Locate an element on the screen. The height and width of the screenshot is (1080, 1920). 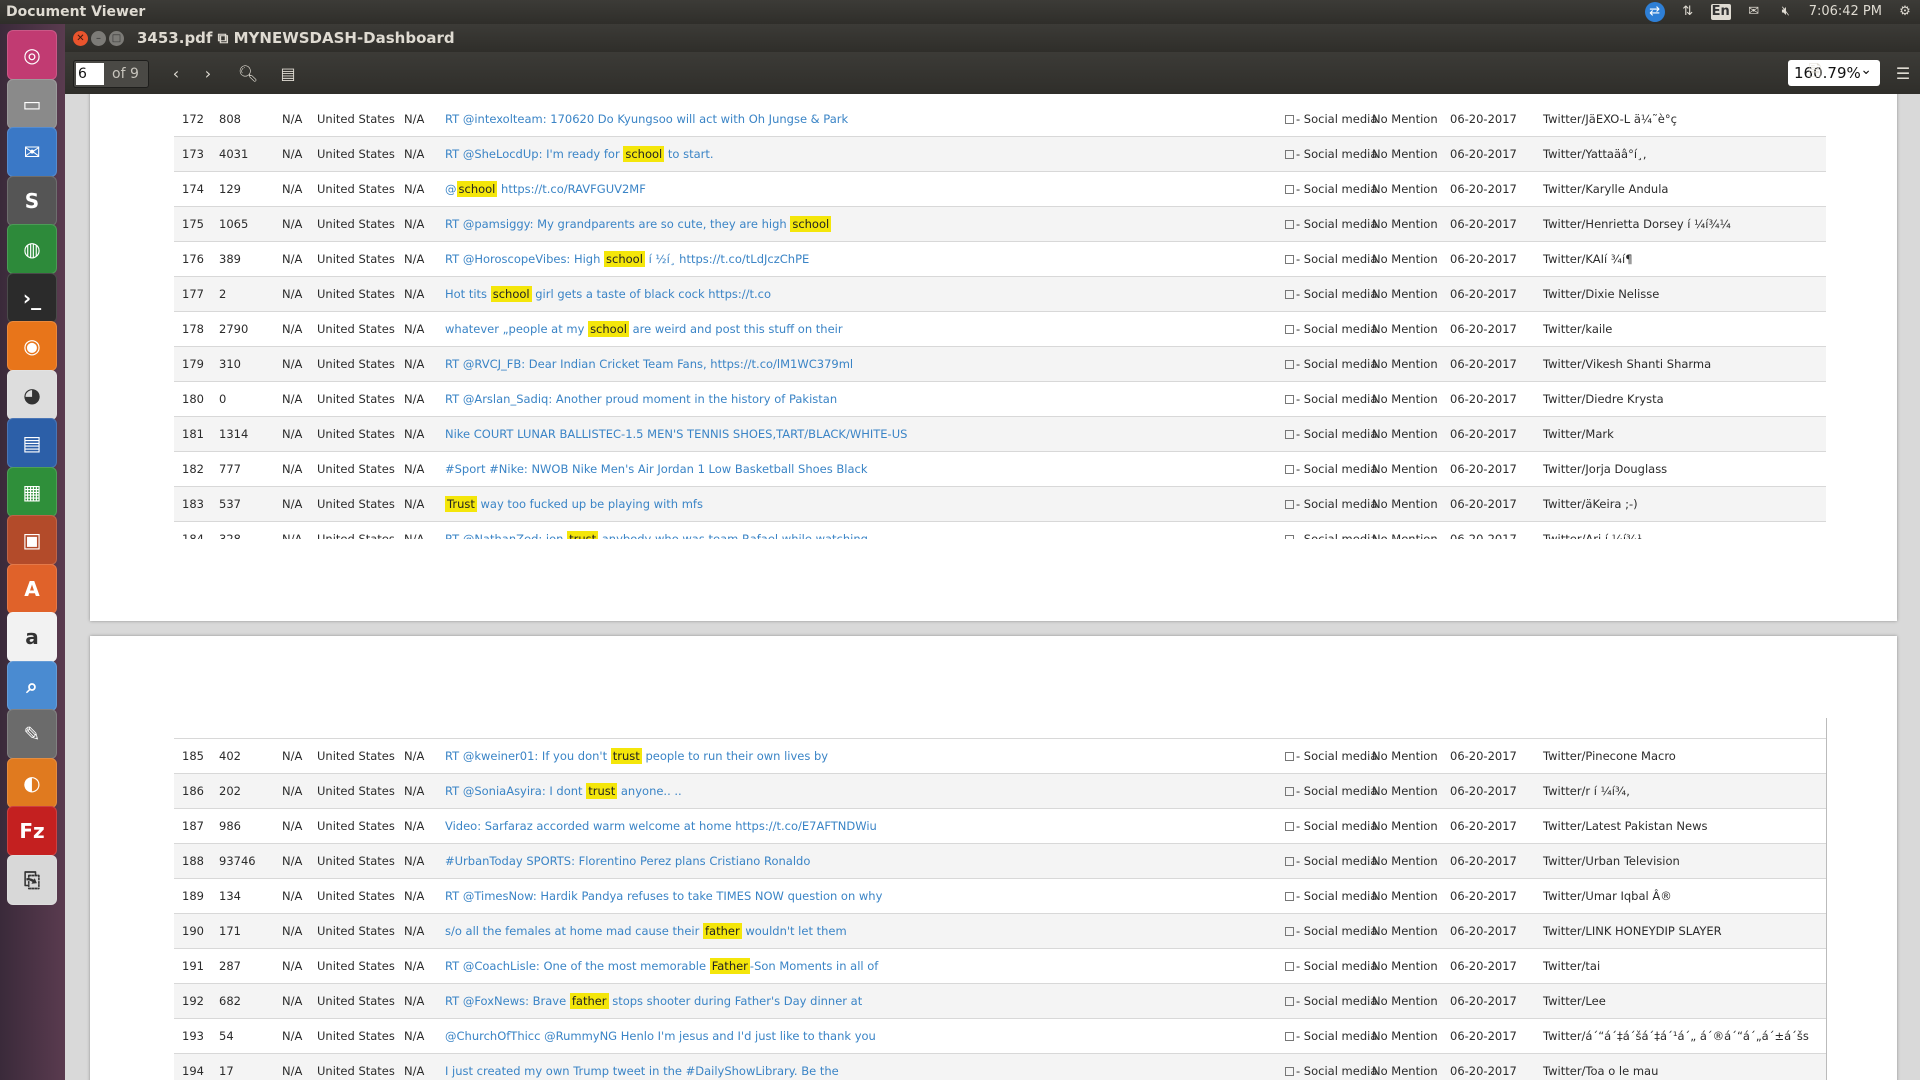
launcher-filezilla-icon: Fz is located at coordinates (32, 831).